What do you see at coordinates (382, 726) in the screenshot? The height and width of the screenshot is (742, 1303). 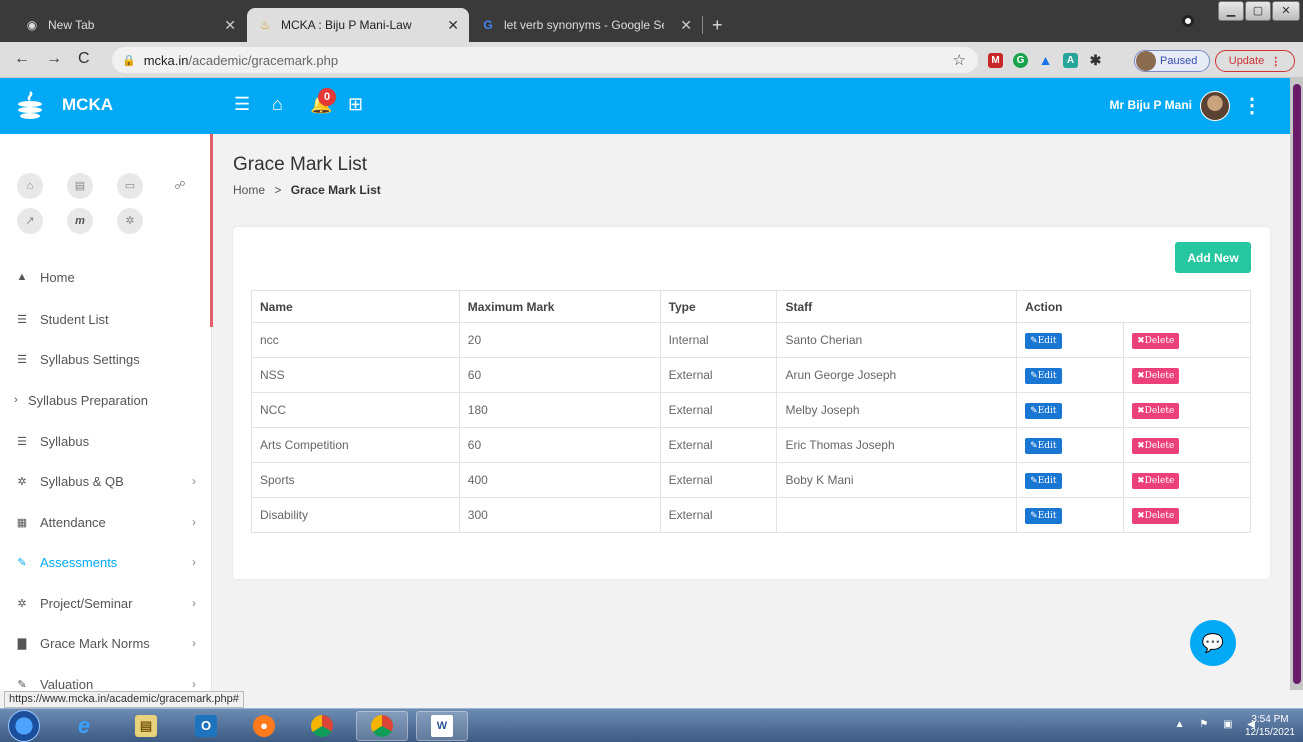 I see `taskbar-chrome-profile` at bounding box center [382, 726].